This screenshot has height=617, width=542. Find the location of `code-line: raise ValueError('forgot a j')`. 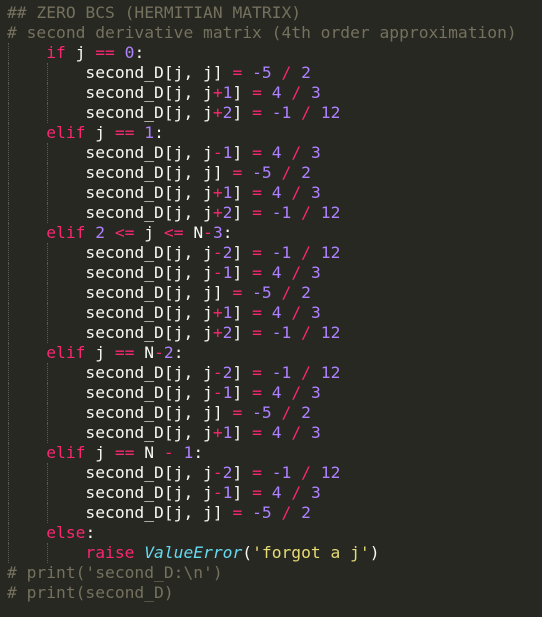

code-line: raise ValueError('forgot a j') is located at coordinates (274, 553).